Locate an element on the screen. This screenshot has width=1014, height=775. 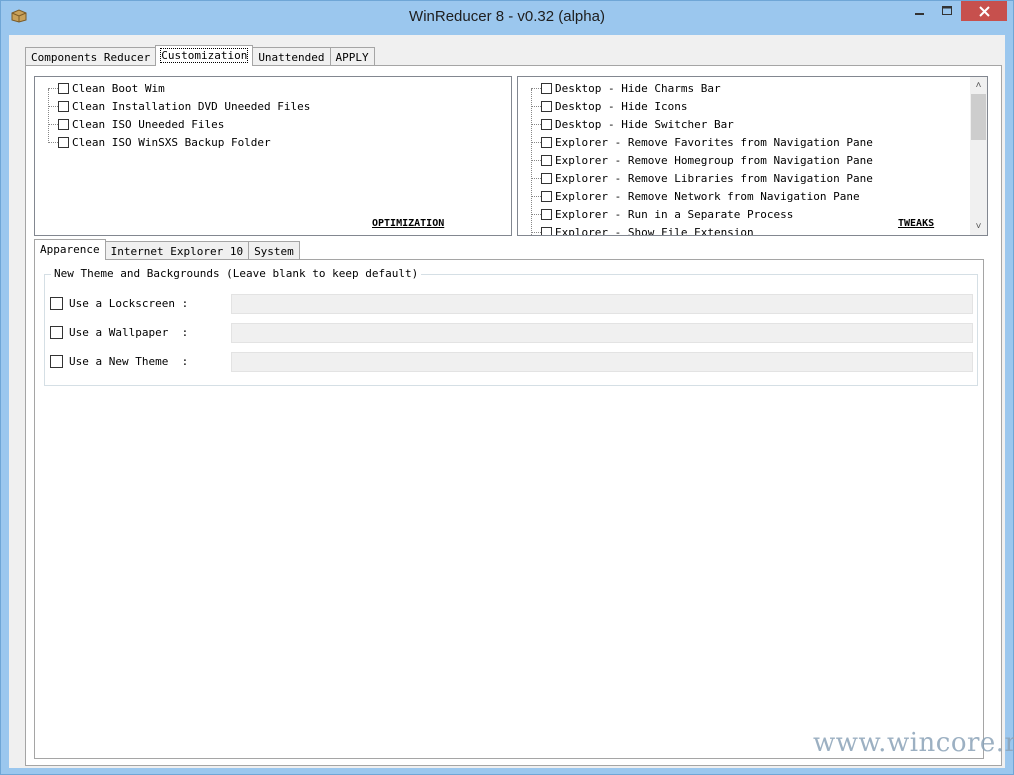
tab-apply: APPLY is located at coordinates (352, 56).